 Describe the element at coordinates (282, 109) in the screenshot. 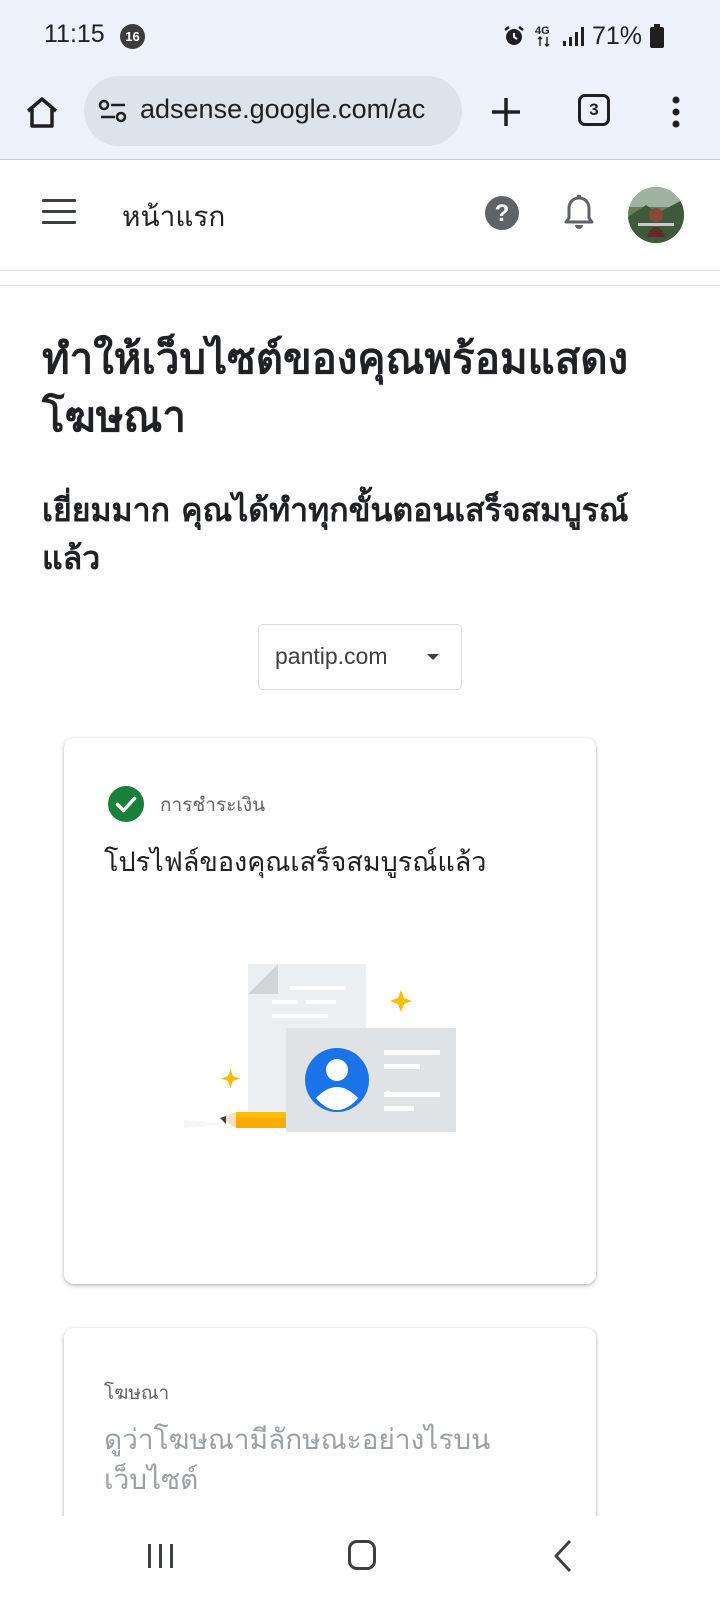

I see `url-text: adsense.google.com/ac` at that location.